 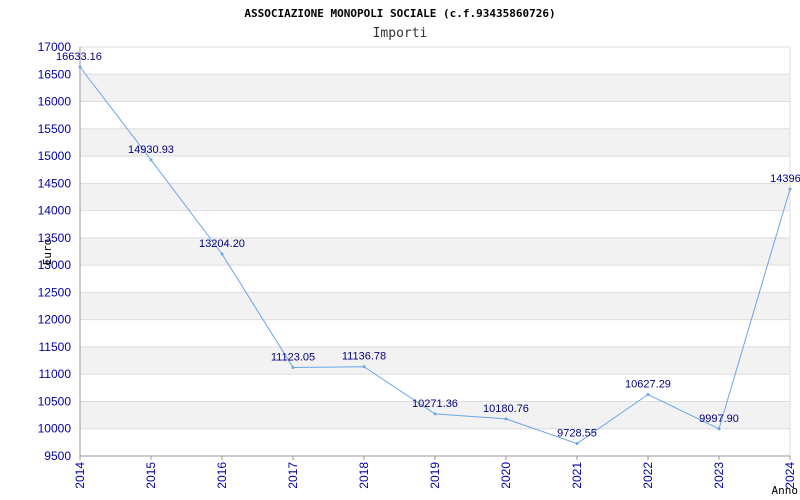 What do you see at coordinates (57, 456) in the screenshot?
I see `y-tick-label: 9500` at bounding box center [57, 456].